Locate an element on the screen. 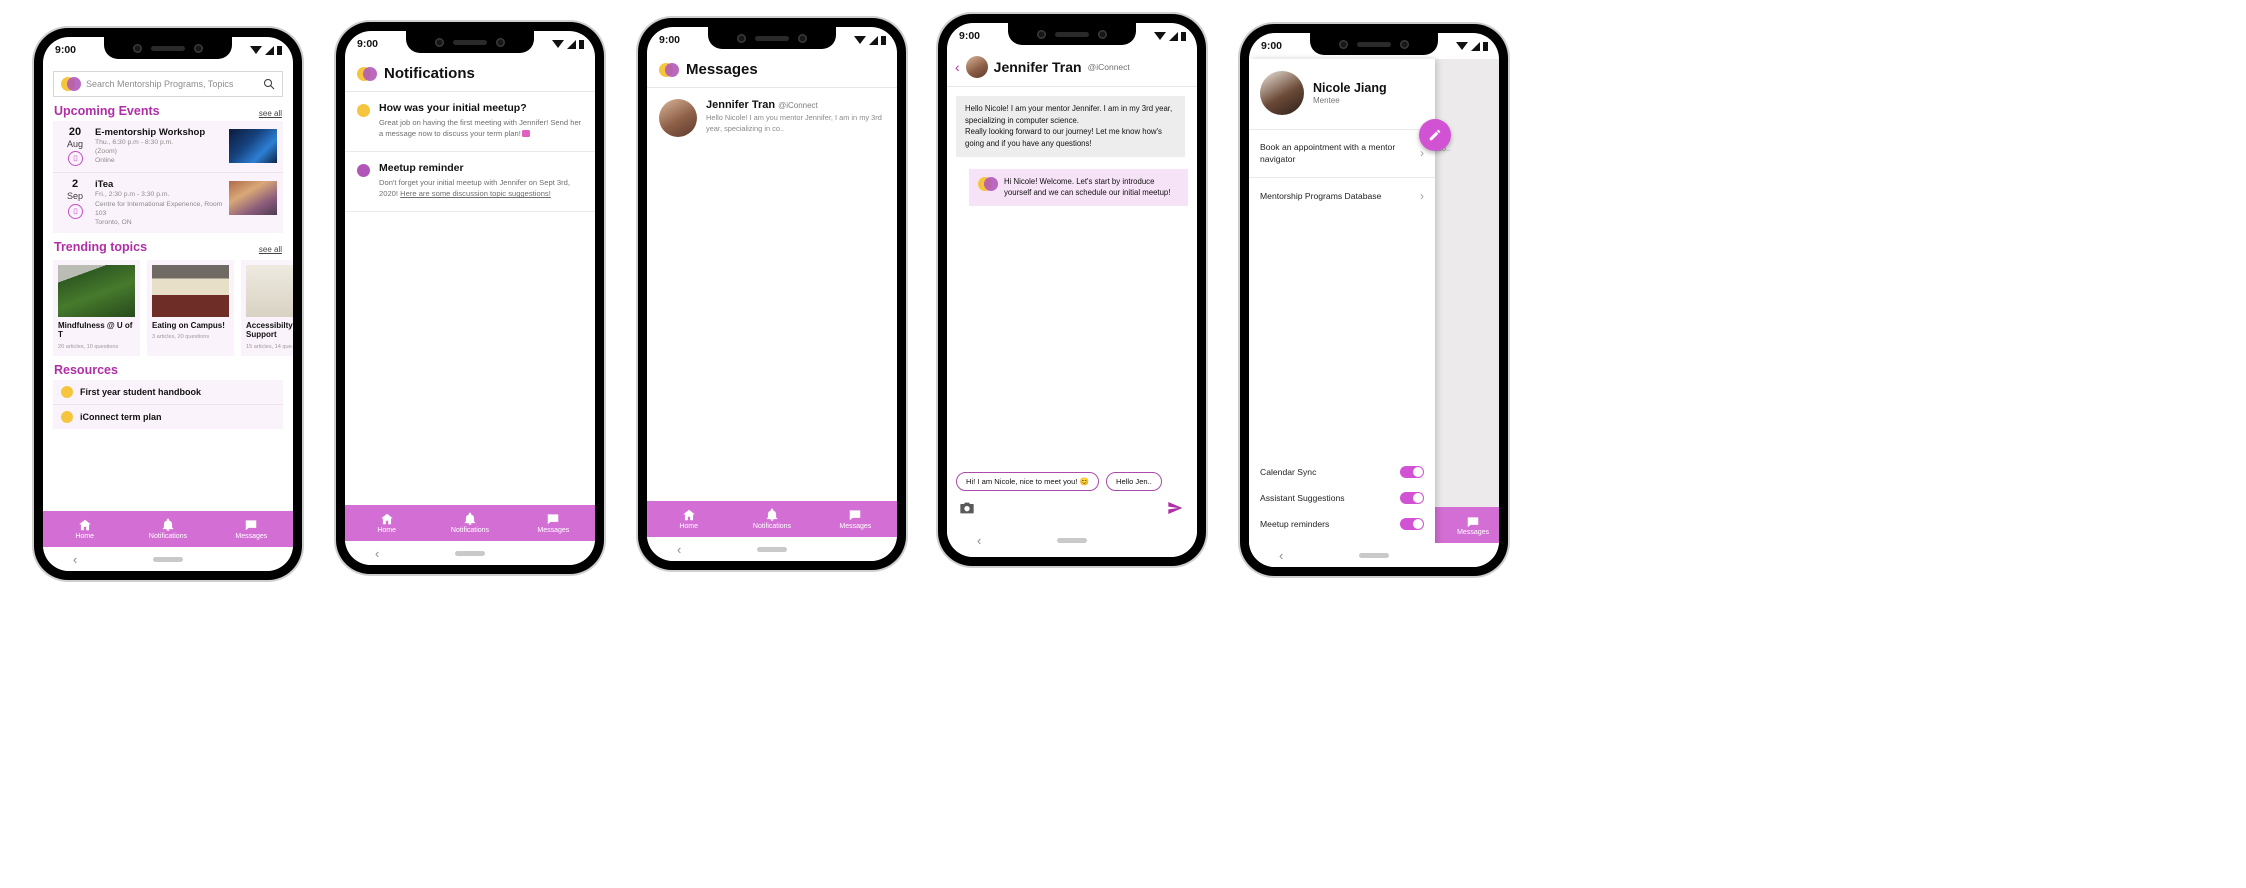 This screenshot has width=2246, height=888. chat-title: Jennifer Tran is located at coordinates (1037, 67).